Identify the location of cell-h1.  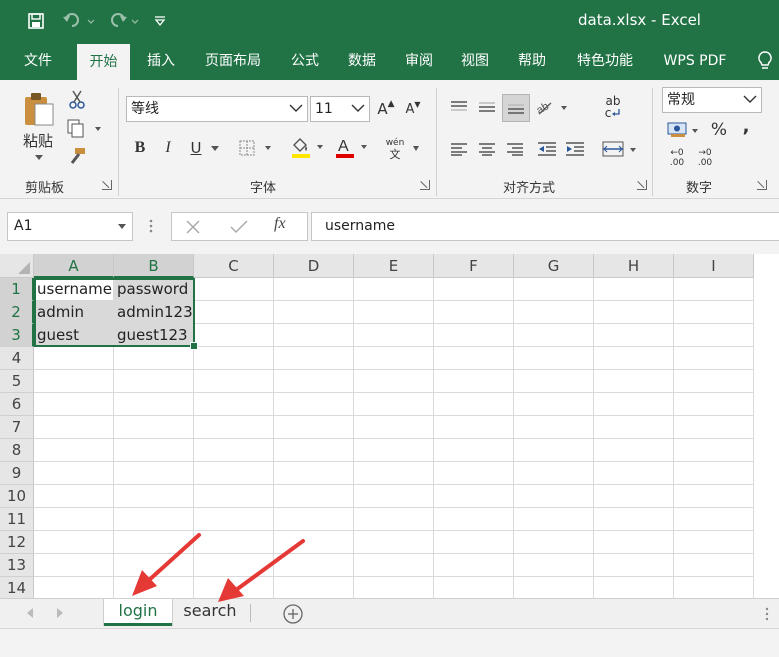
(634, 289).